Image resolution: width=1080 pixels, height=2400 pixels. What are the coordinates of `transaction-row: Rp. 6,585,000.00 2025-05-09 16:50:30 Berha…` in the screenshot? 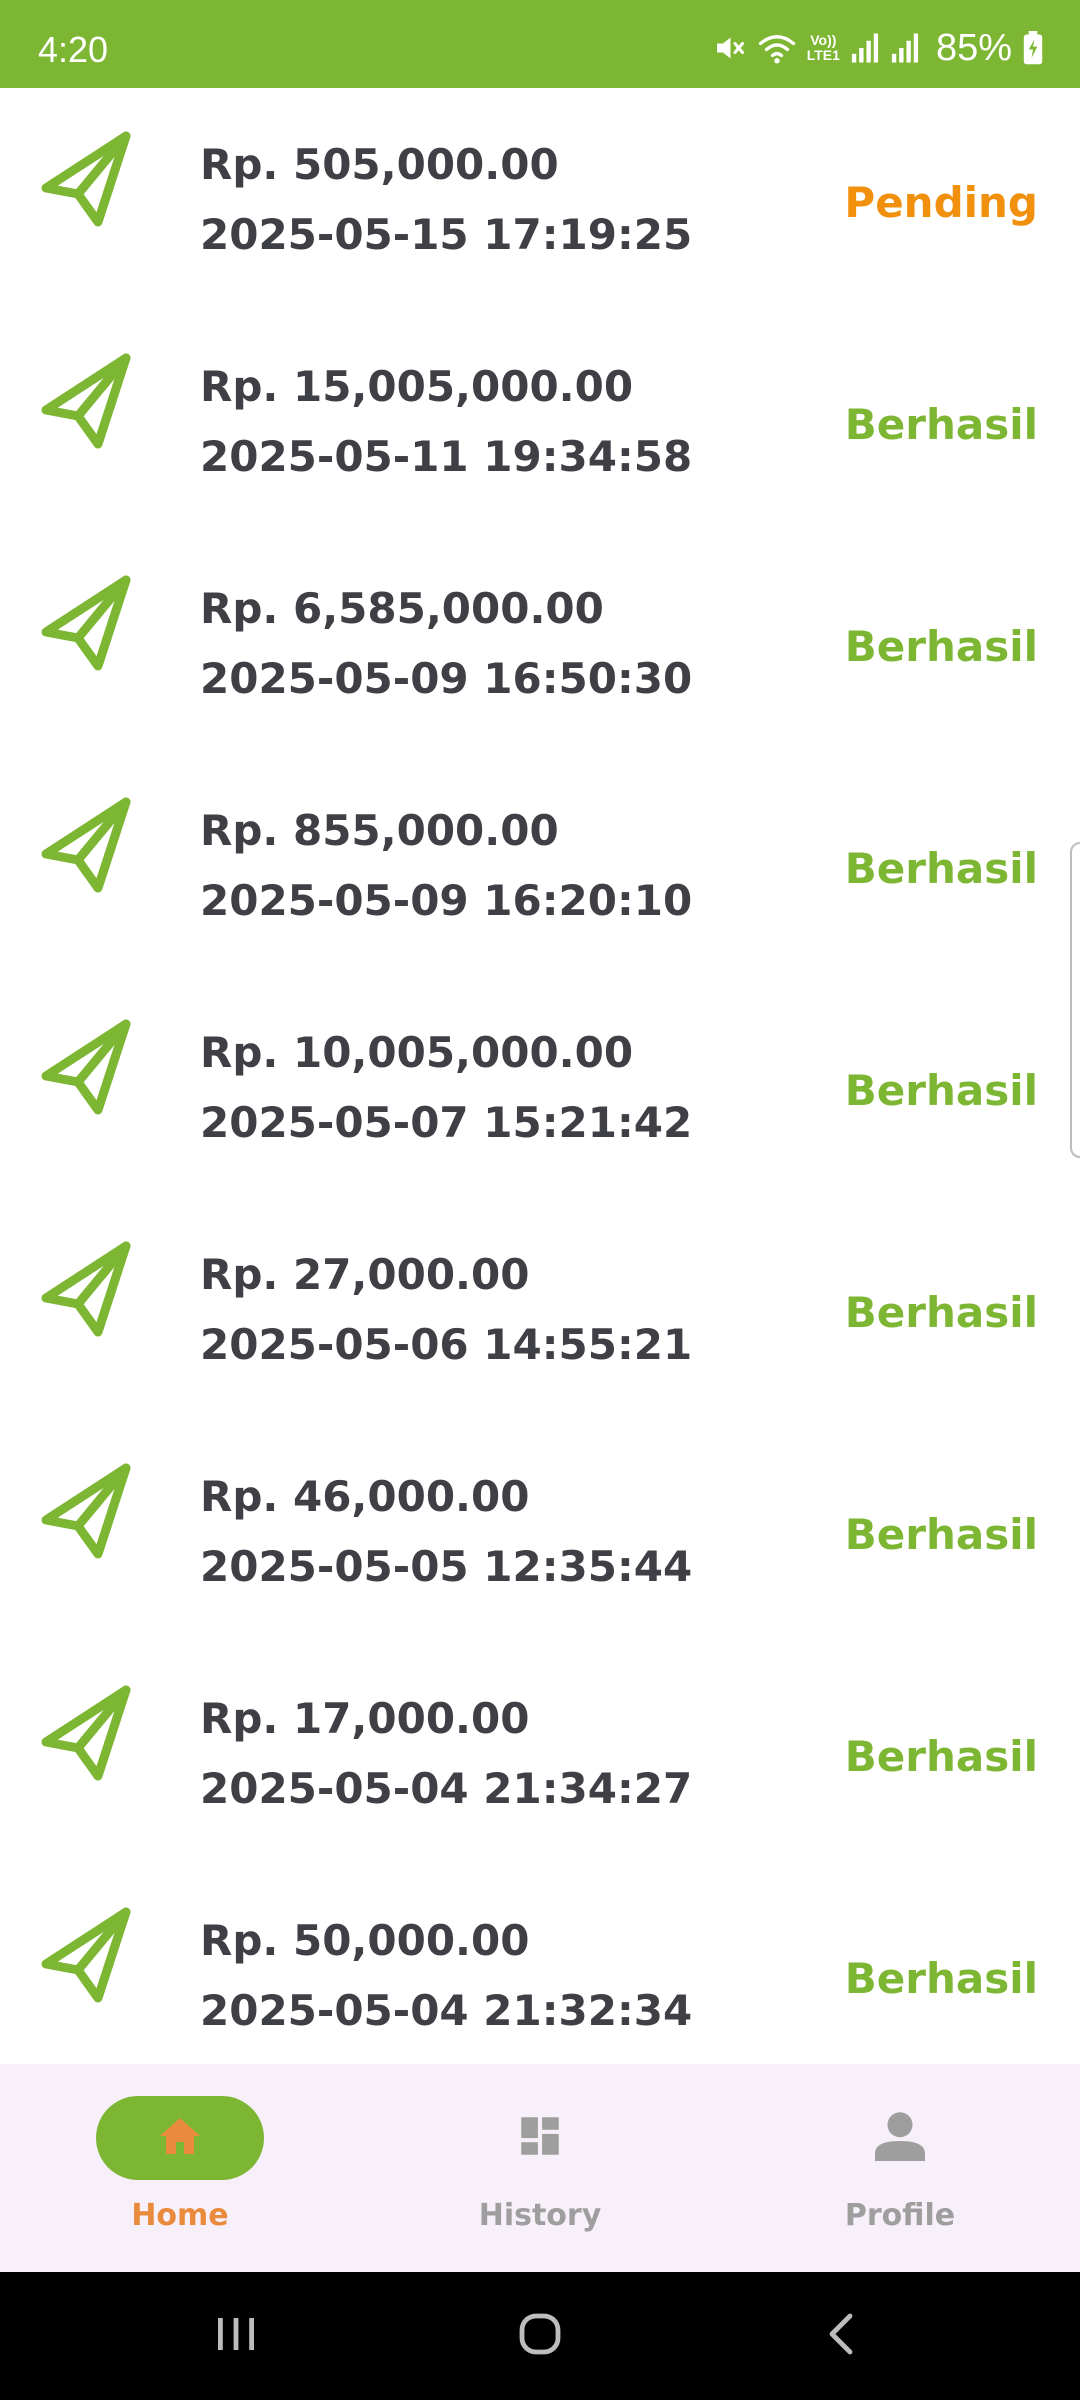 It's located at (540, 643).